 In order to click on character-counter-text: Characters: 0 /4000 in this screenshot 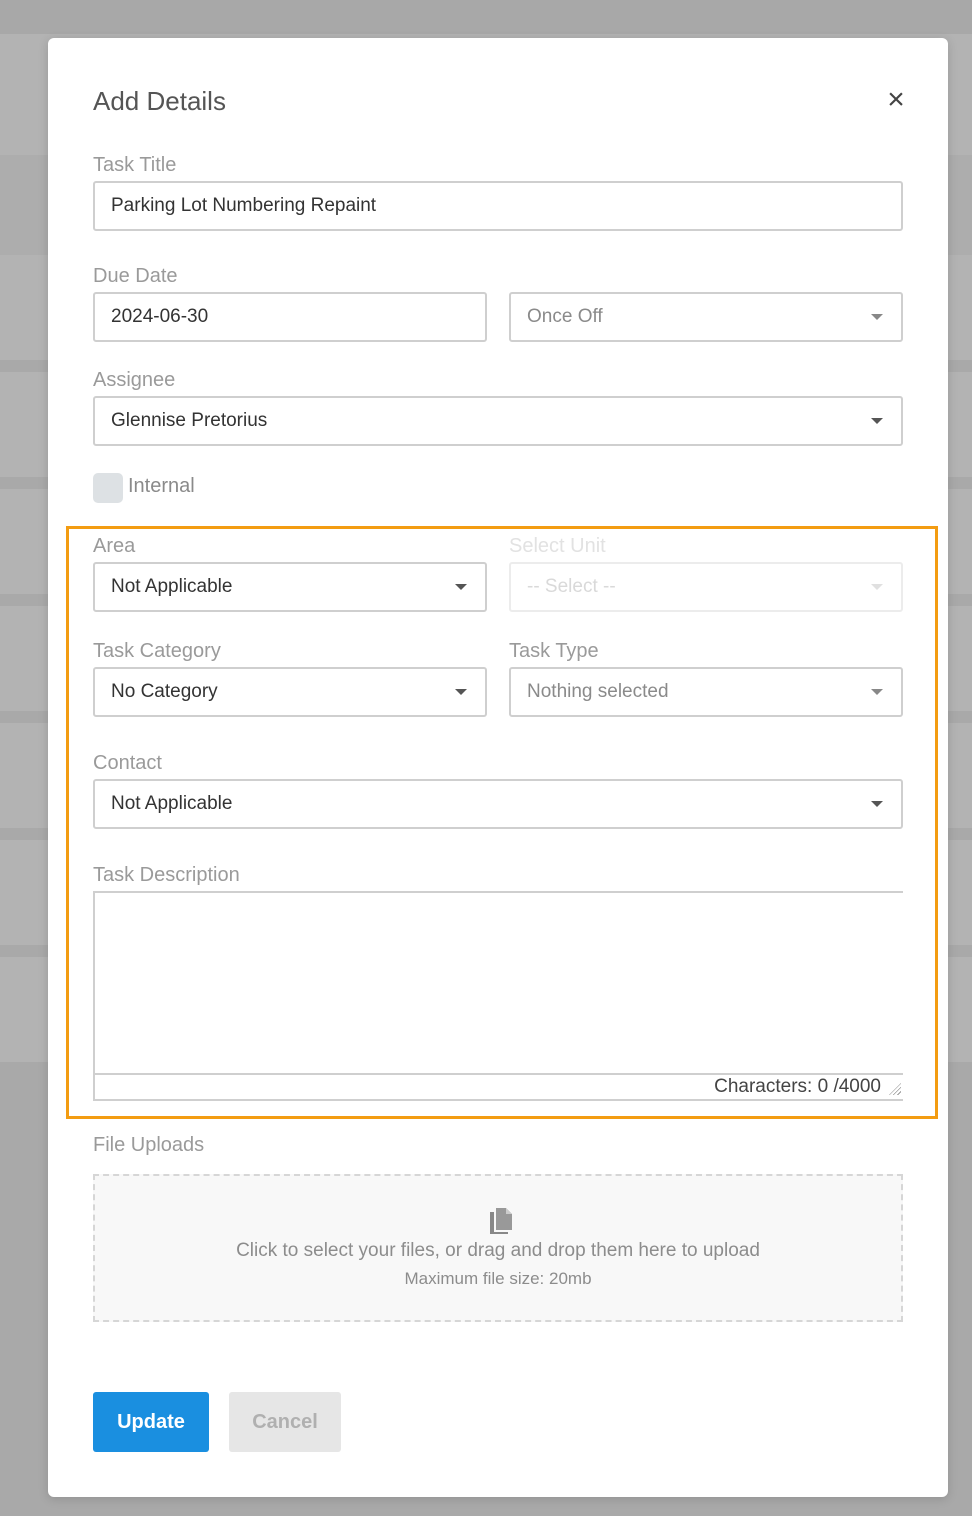, I will do `click(797, 1086)`.